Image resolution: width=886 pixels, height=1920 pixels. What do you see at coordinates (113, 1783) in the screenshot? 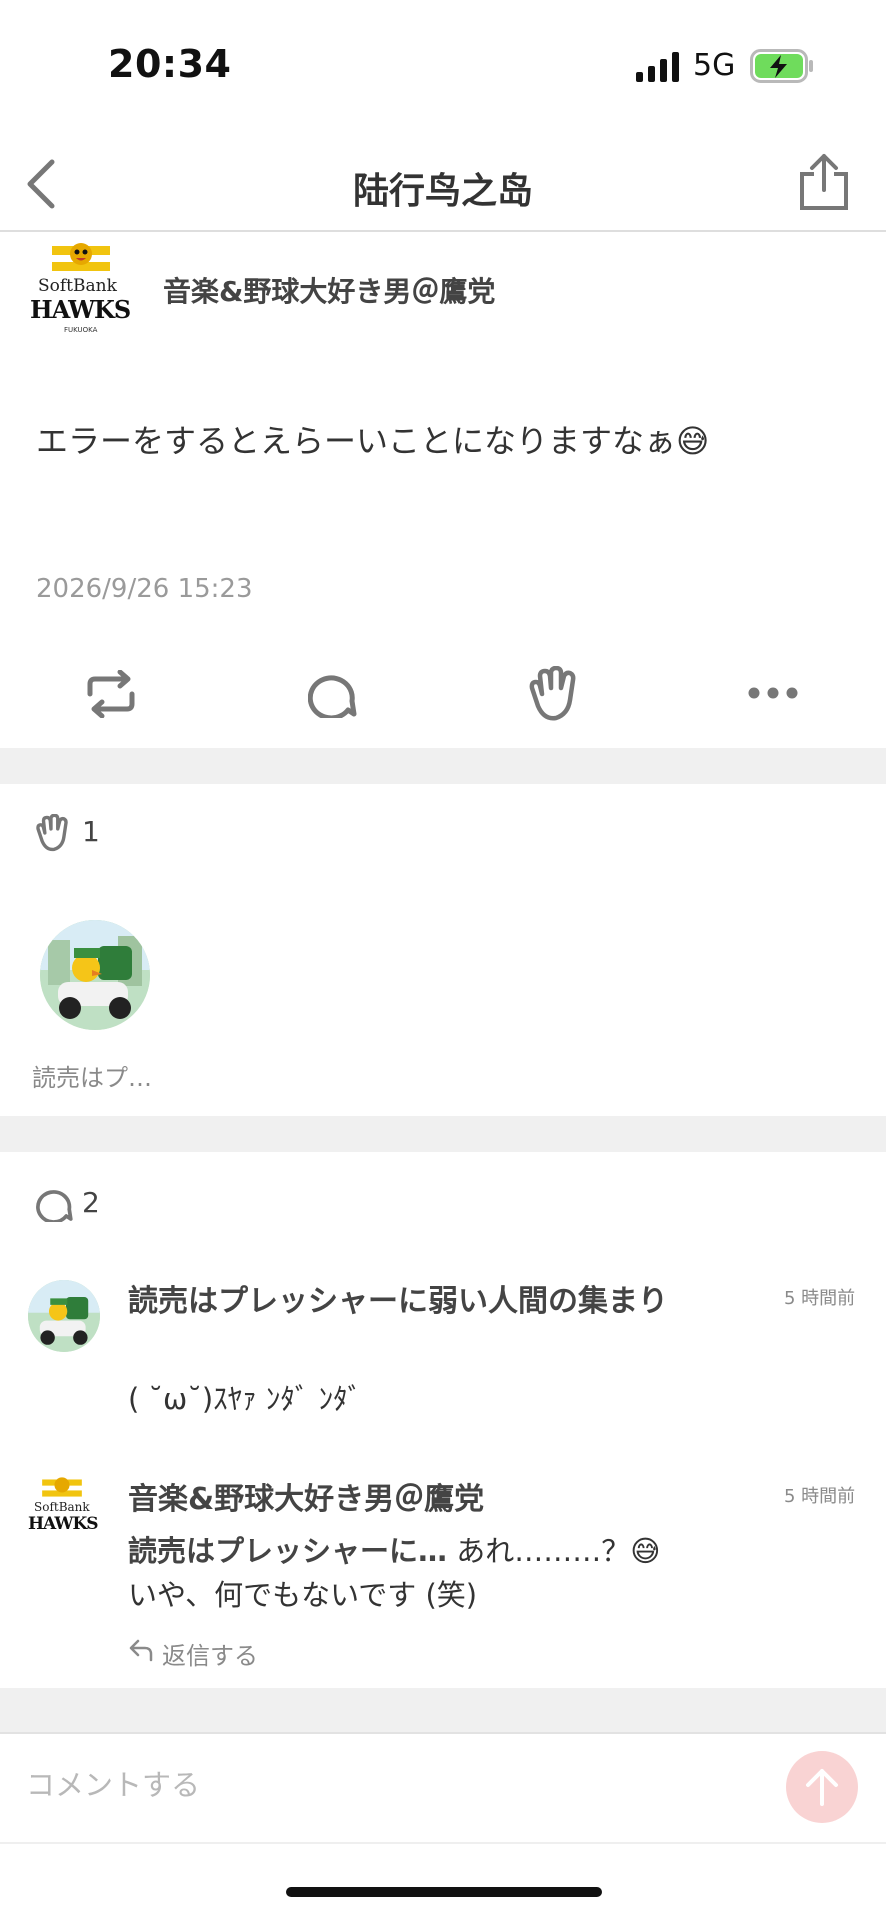
I see `comment-input: コメントする` at bounding box center [113, 1783].